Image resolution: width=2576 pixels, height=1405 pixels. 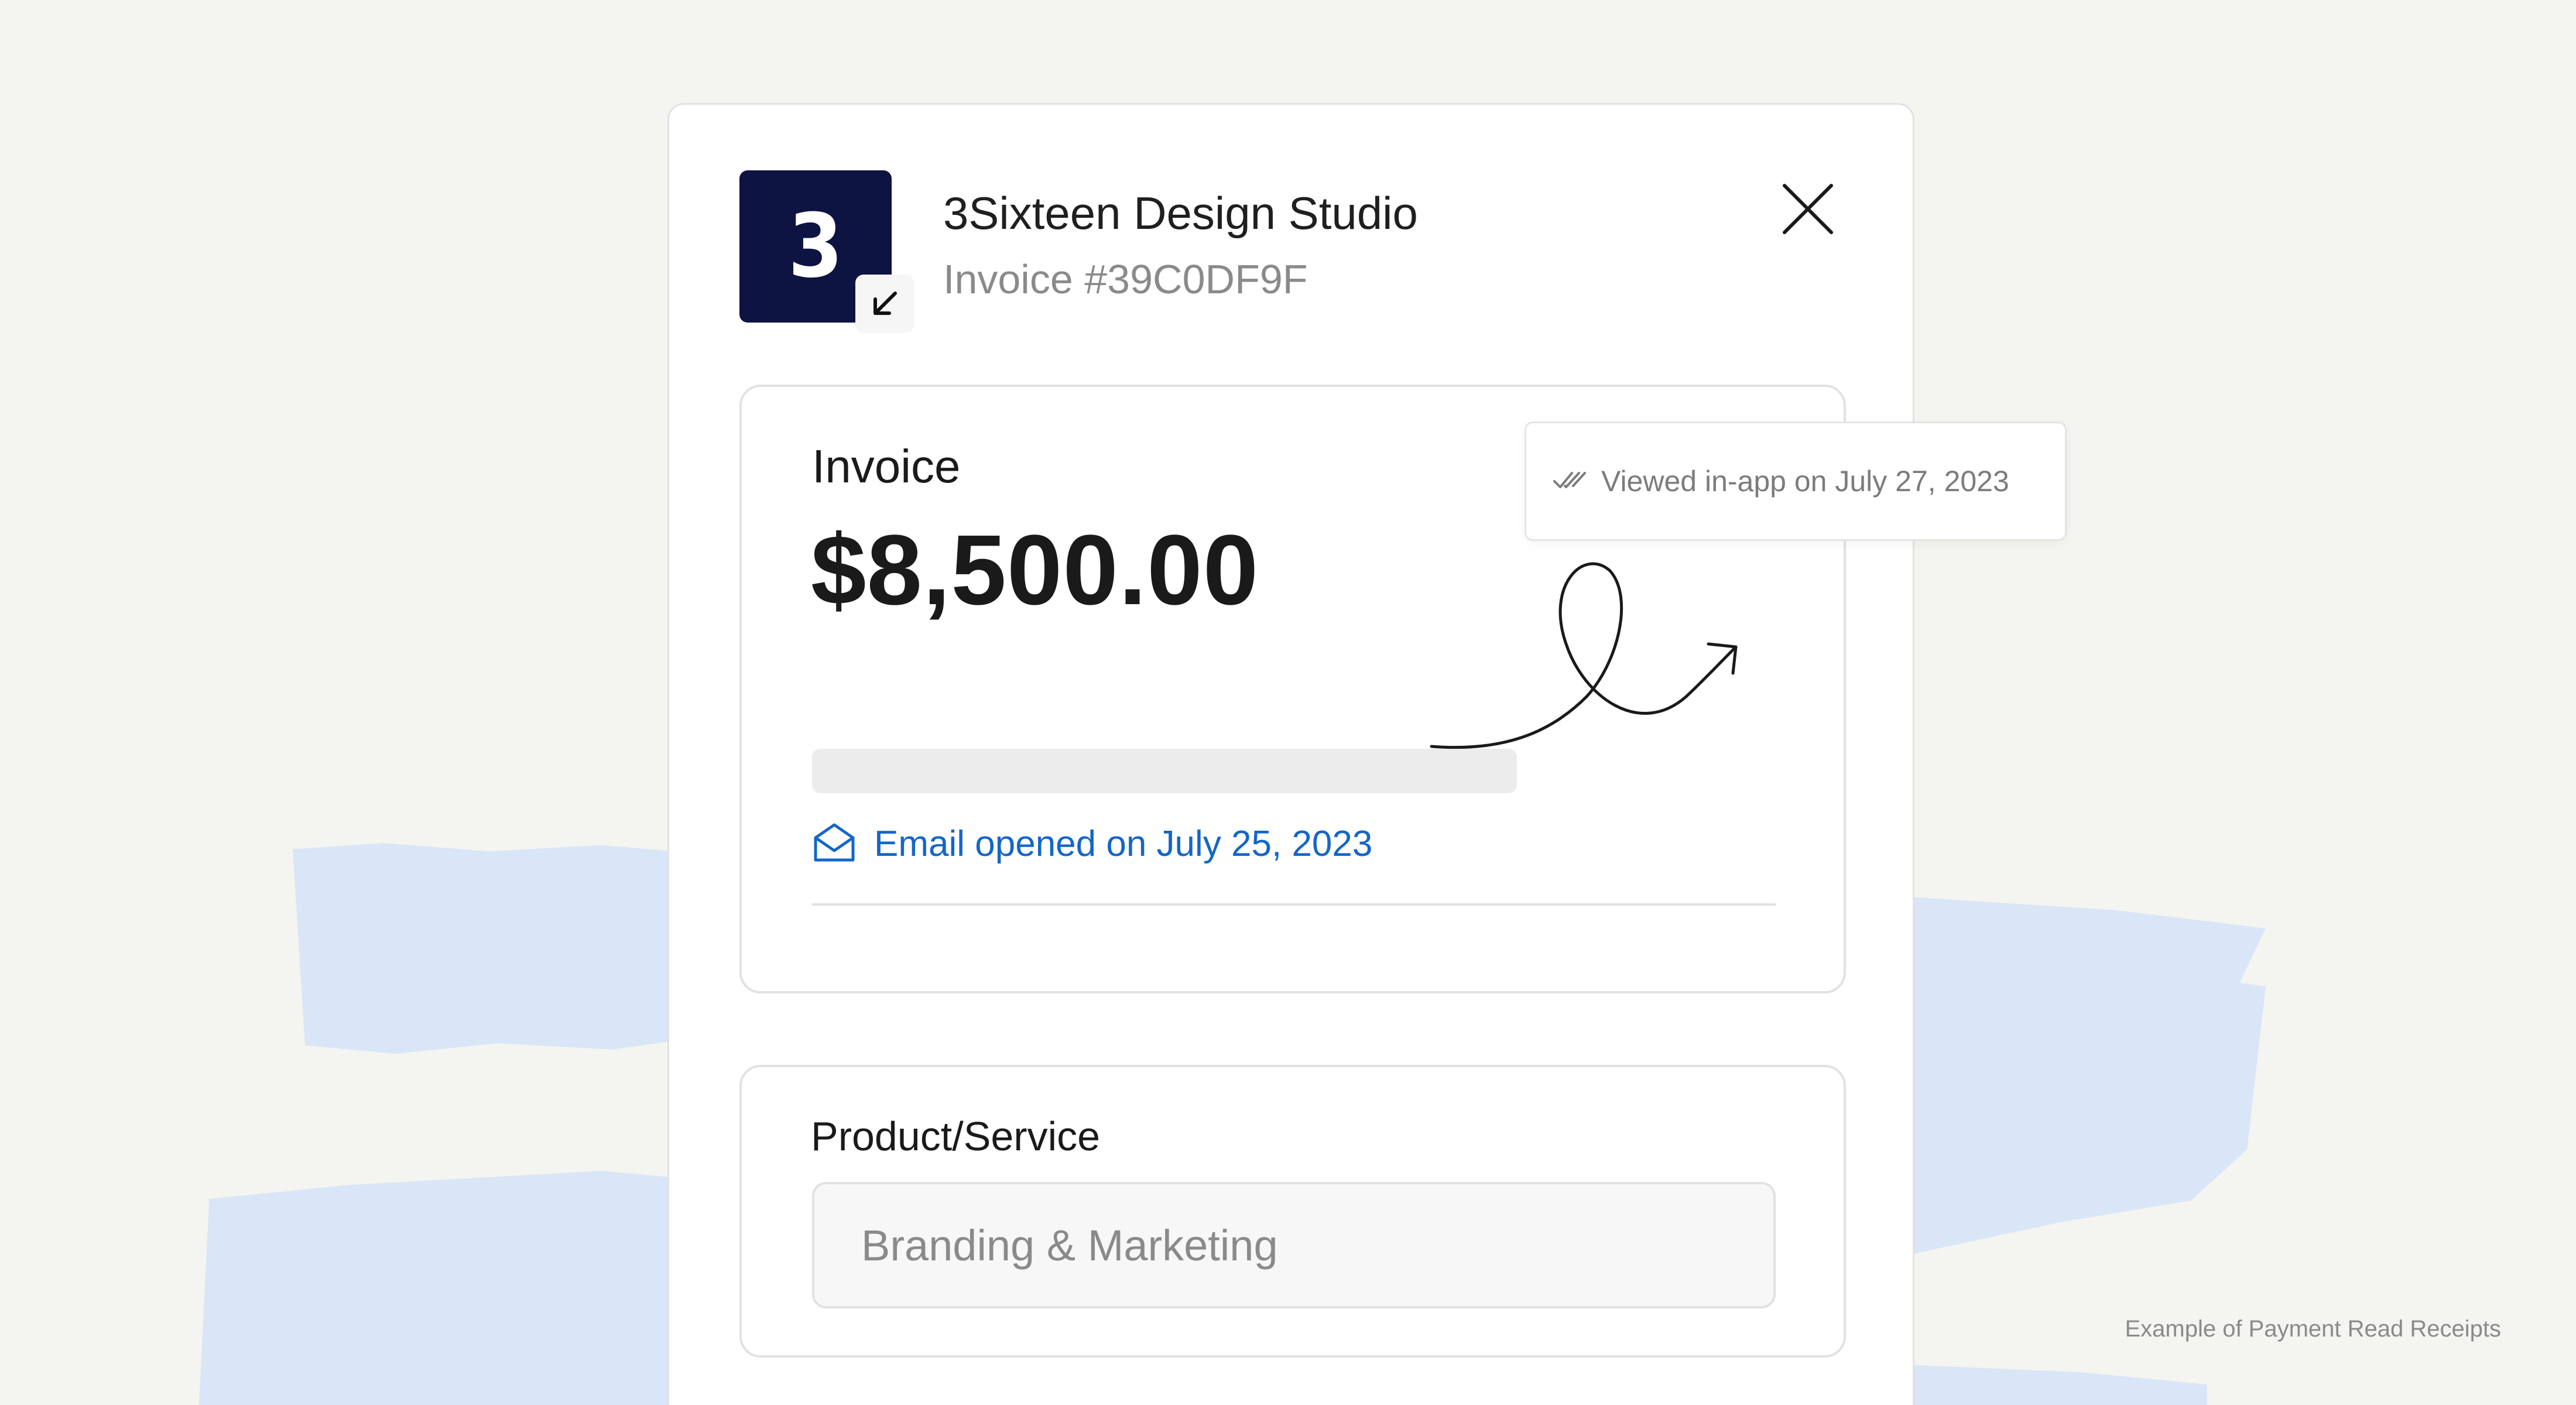 I want to click on invoice-number: Invoice #39C0DF9F, so click(x=1125, y=279).